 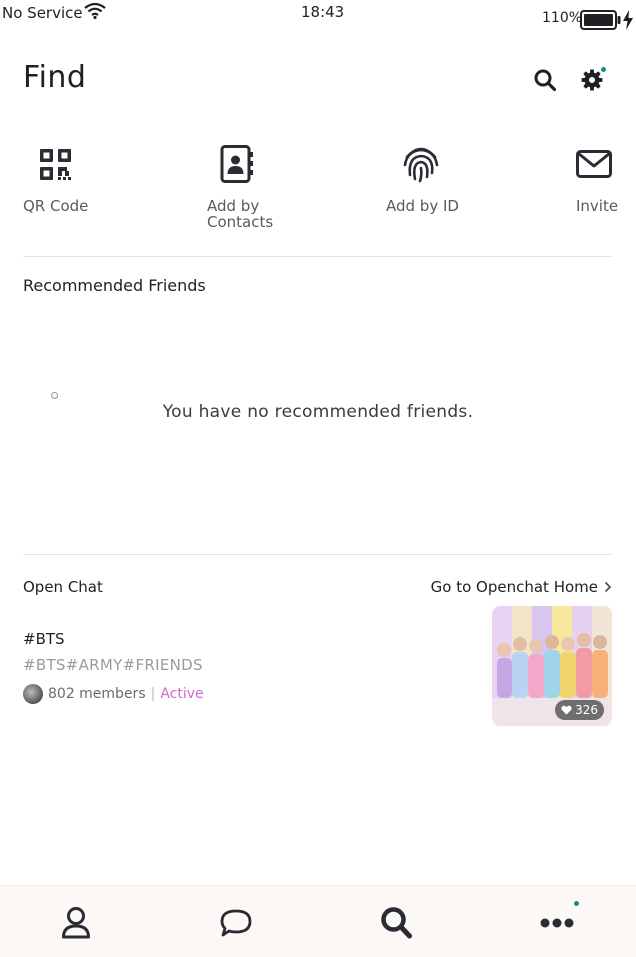 What do you see at coordinates (421, 165) in the screenshot?
I see `fingerprint-icon` at bounding box center [421, 165].